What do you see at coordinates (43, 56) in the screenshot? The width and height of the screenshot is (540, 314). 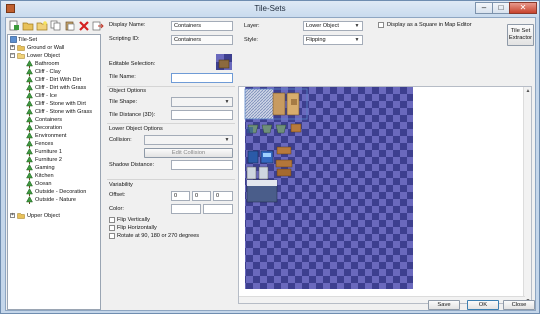 I see `tree-item-label: Lower Object` at bounding box center [43, 56].